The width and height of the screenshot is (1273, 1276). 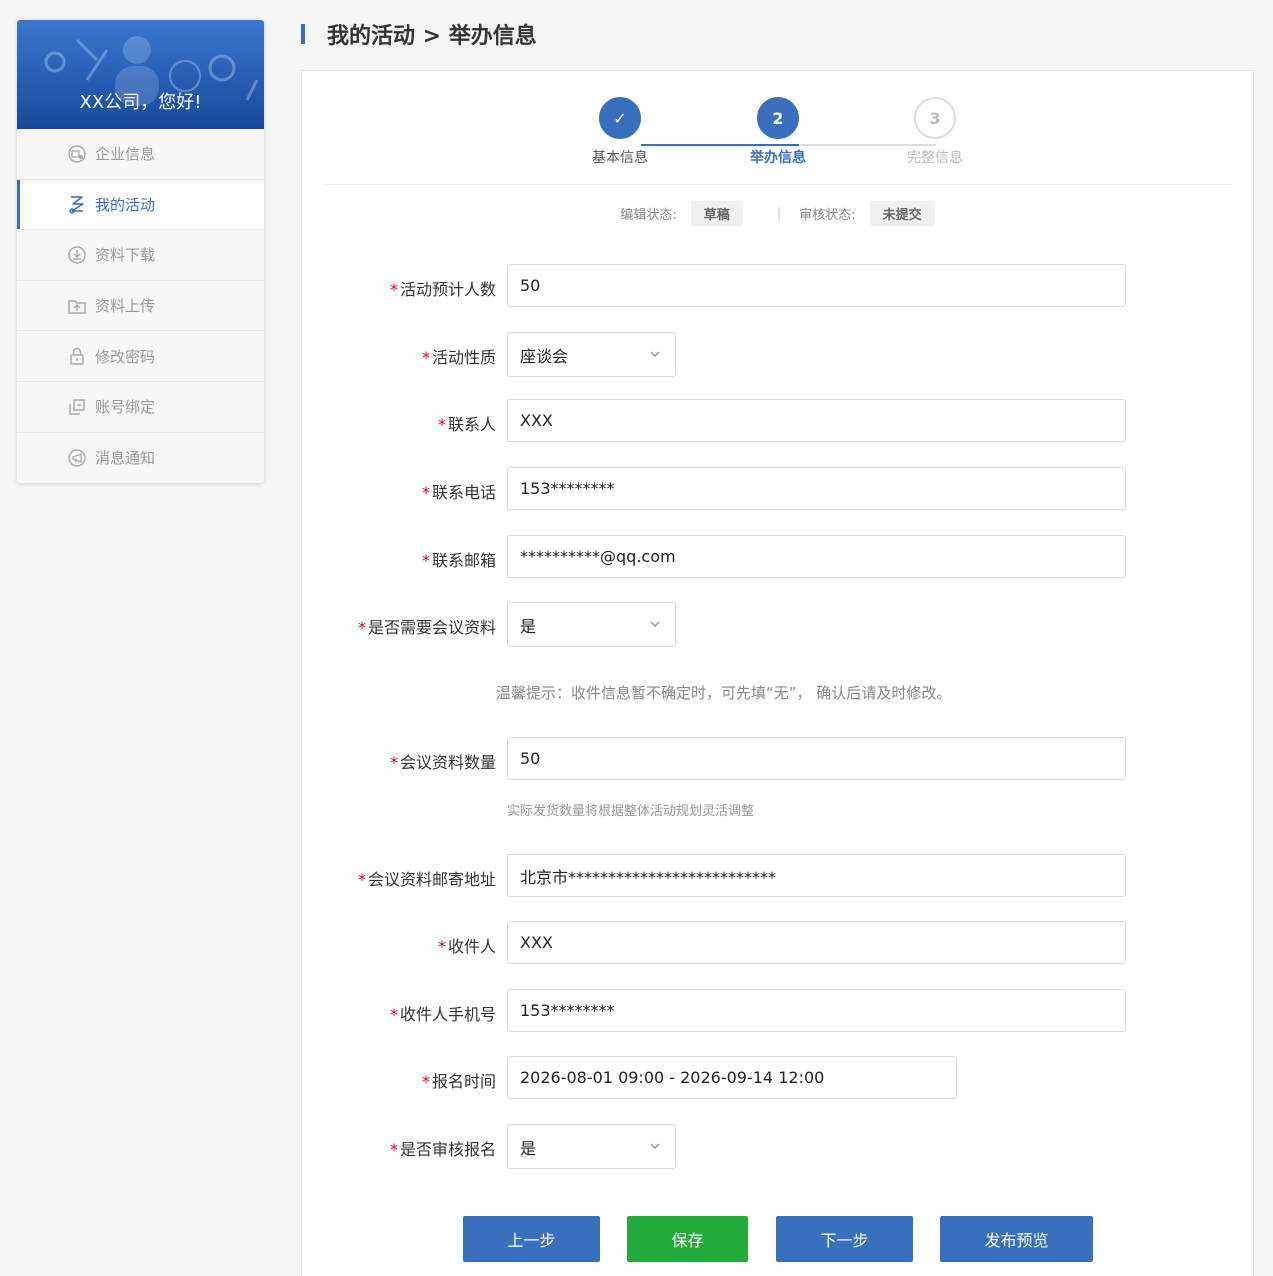 I want to click on recipient-input: XXX, so click(x=816, y=942).